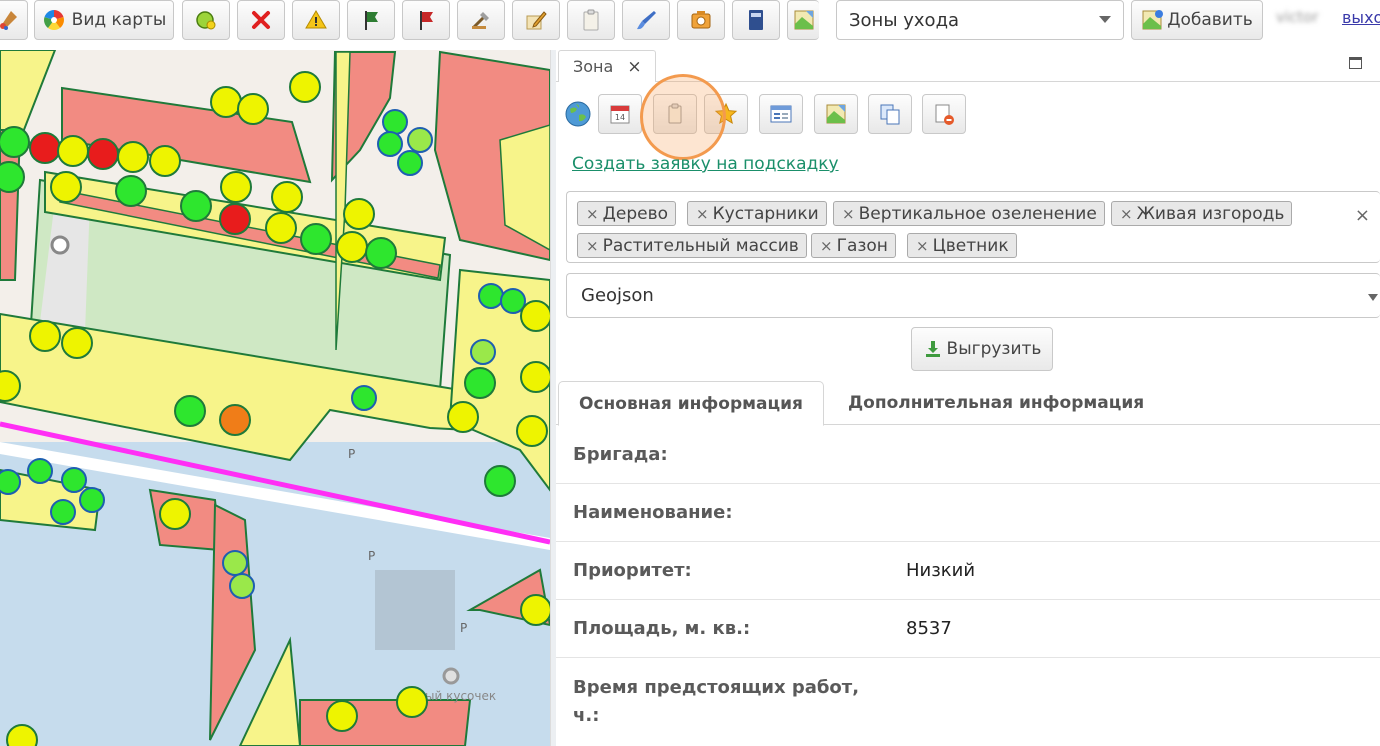 The image size is (1380, 746). What do you see at coordinates (607, 66) in the screenshot?
I see `tab-zone: Зона ×` at bounding box center [607, 66].